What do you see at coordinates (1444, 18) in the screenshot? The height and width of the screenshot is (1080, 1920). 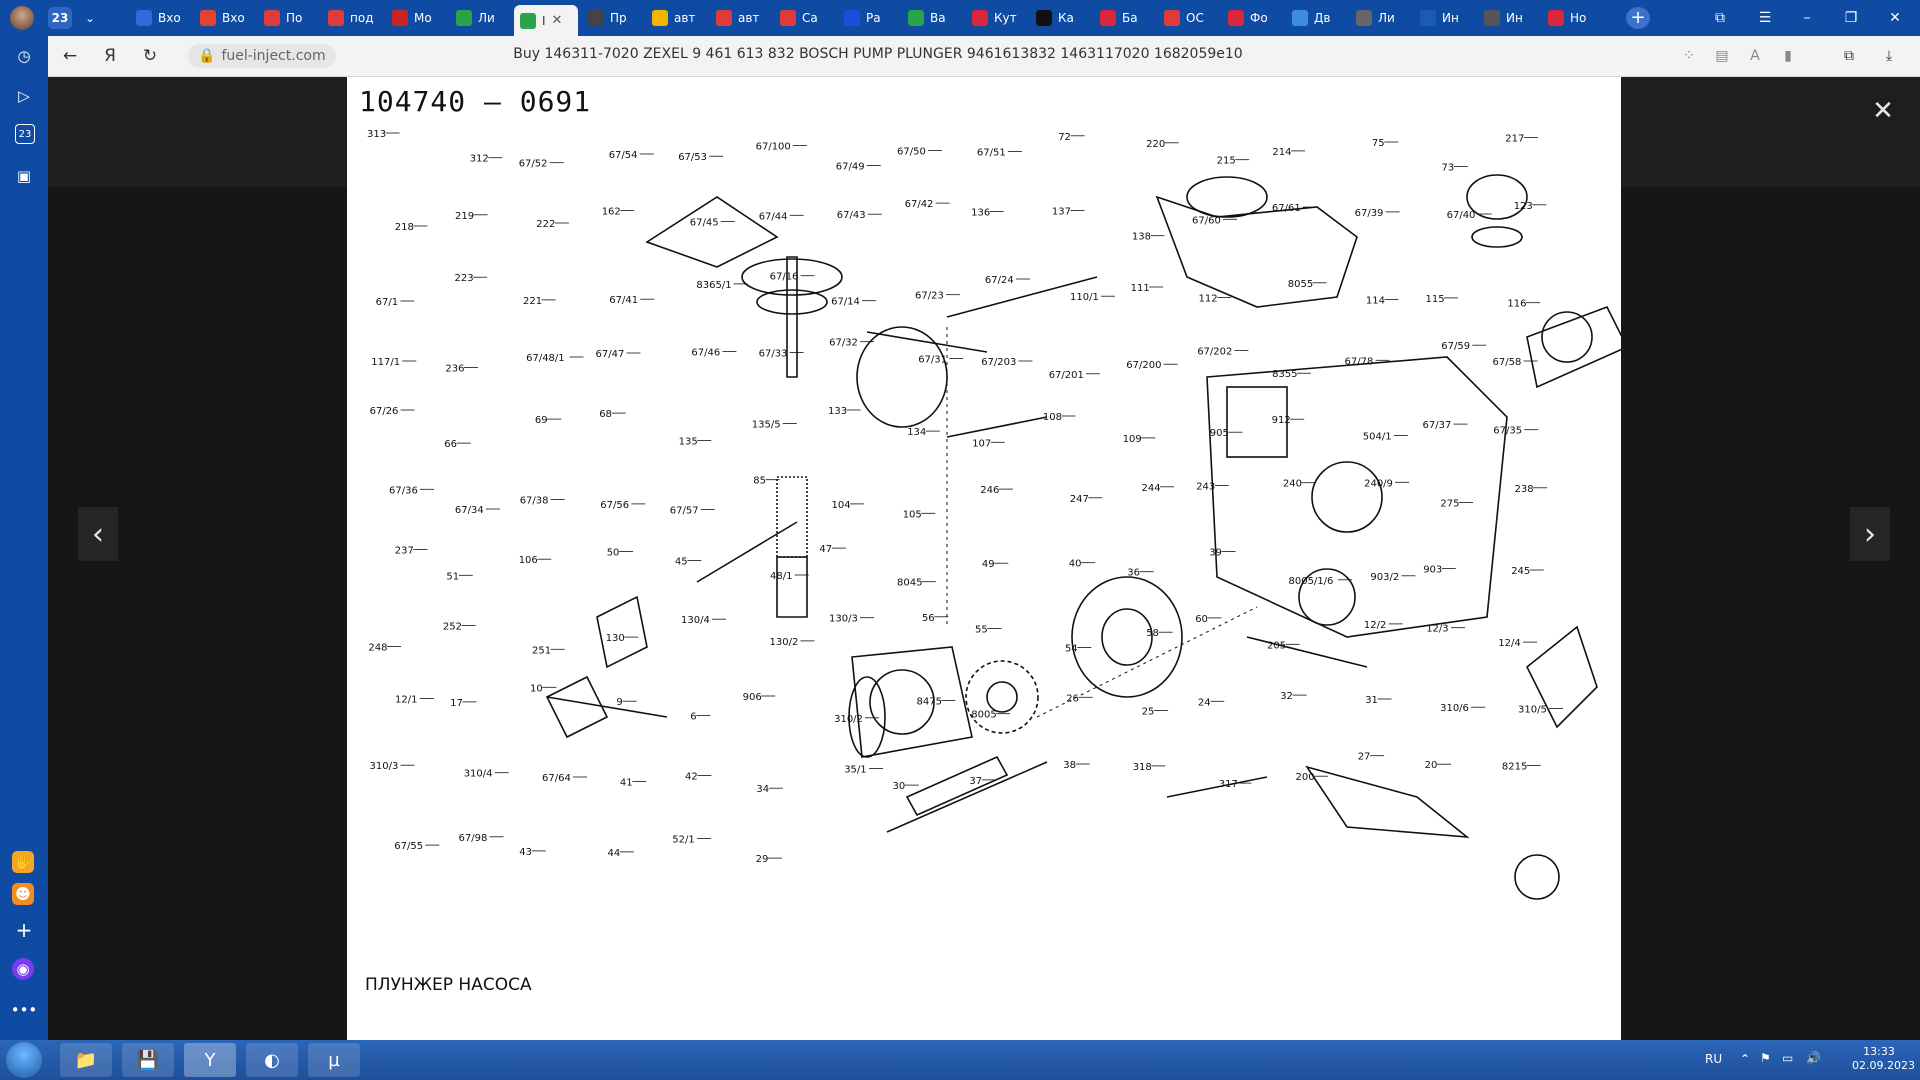 I see `tab-20: Ин` at bounding box center [1444, 18].